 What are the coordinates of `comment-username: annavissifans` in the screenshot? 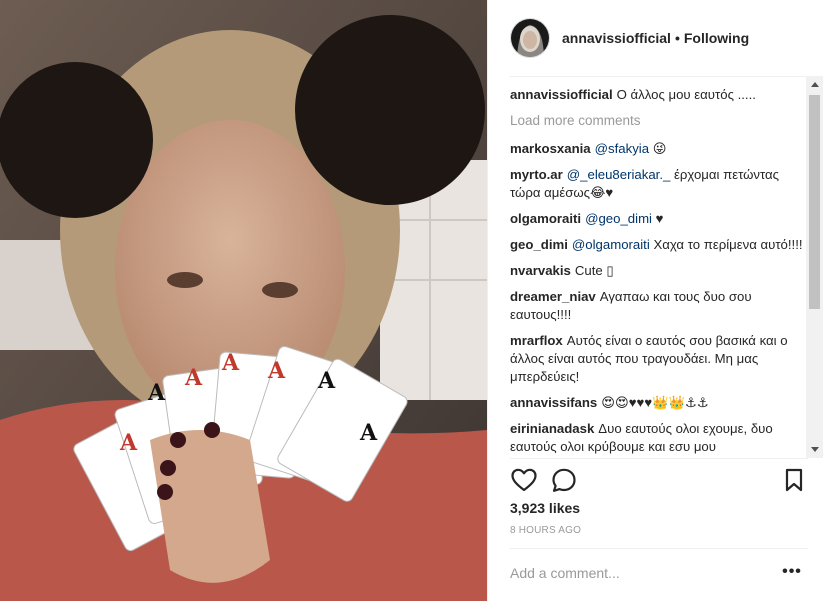 It's located at (553, 402).